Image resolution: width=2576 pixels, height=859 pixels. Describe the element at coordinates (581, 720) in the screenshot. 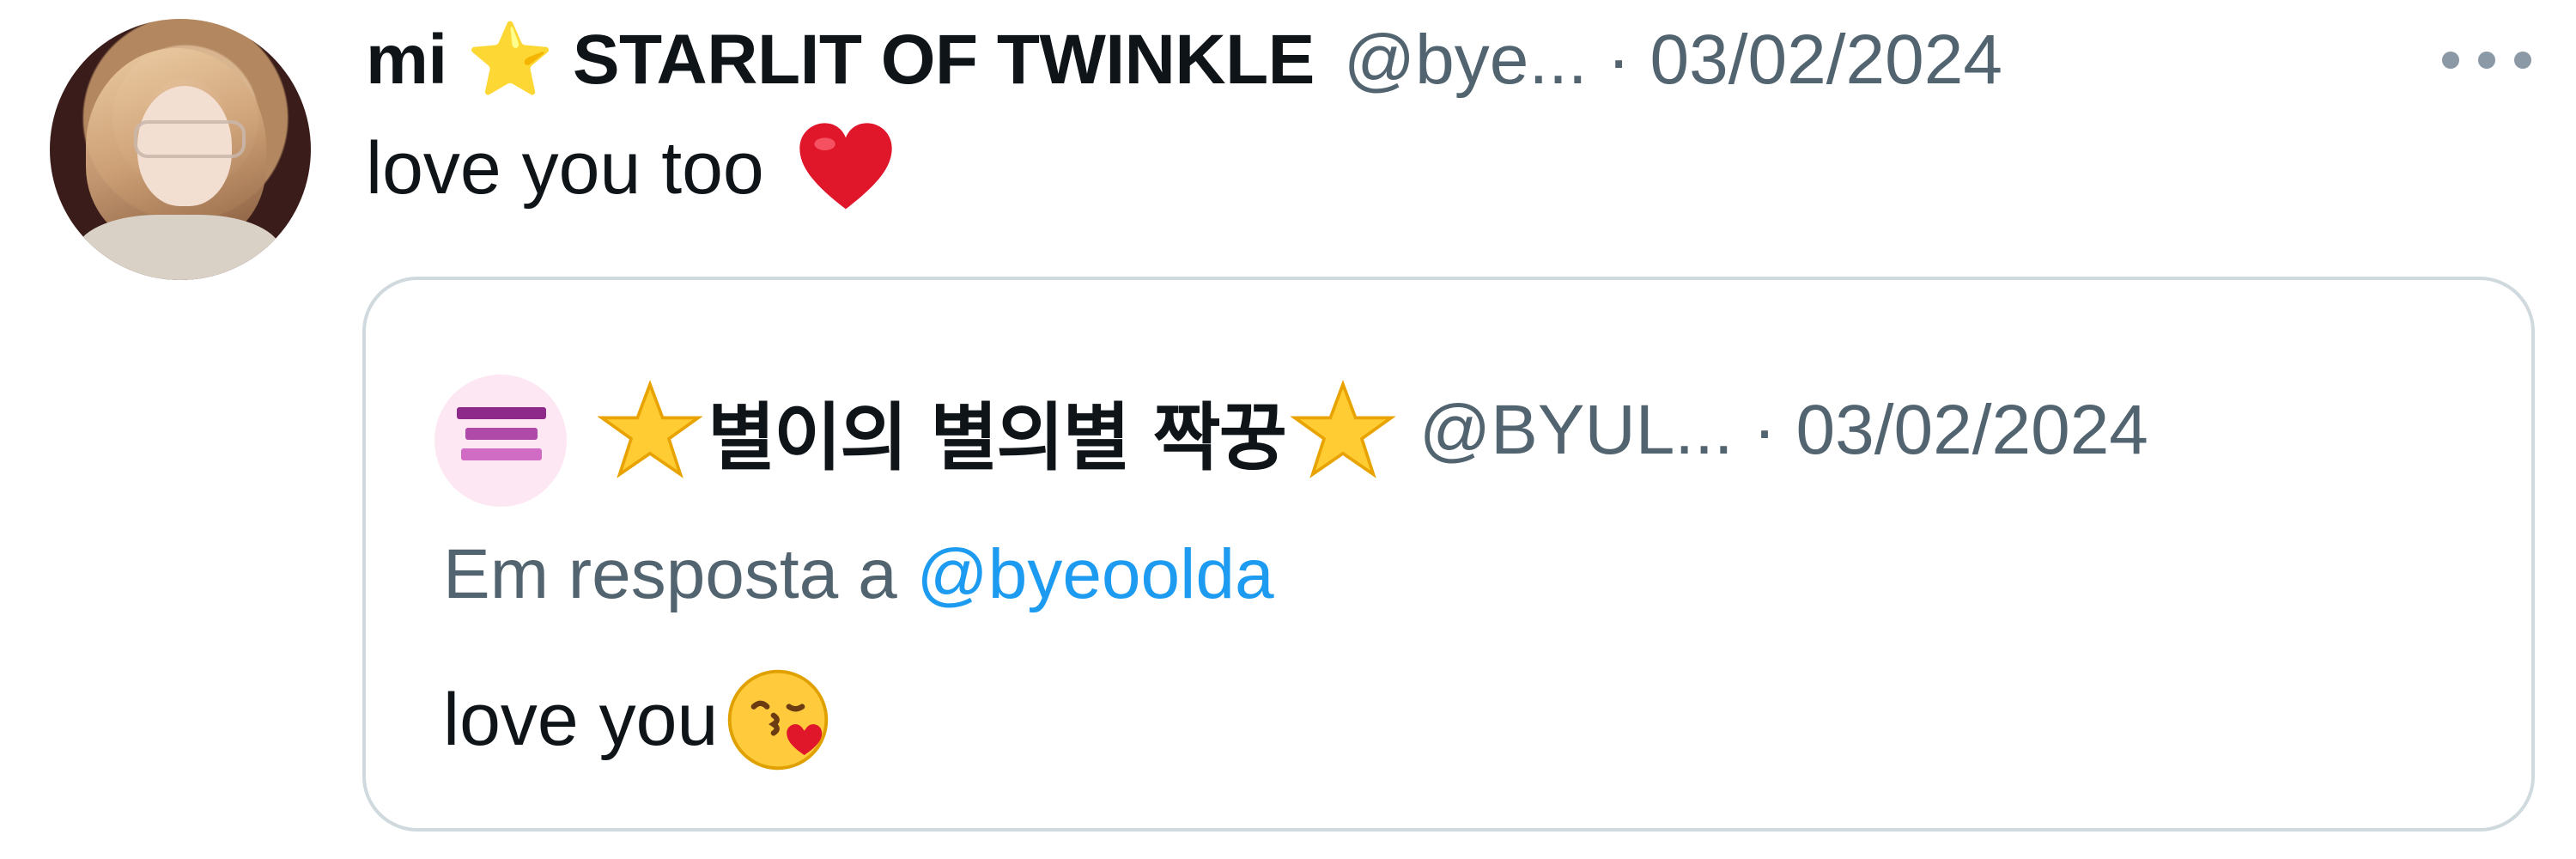

I see `quoted-text: love you` at that location.